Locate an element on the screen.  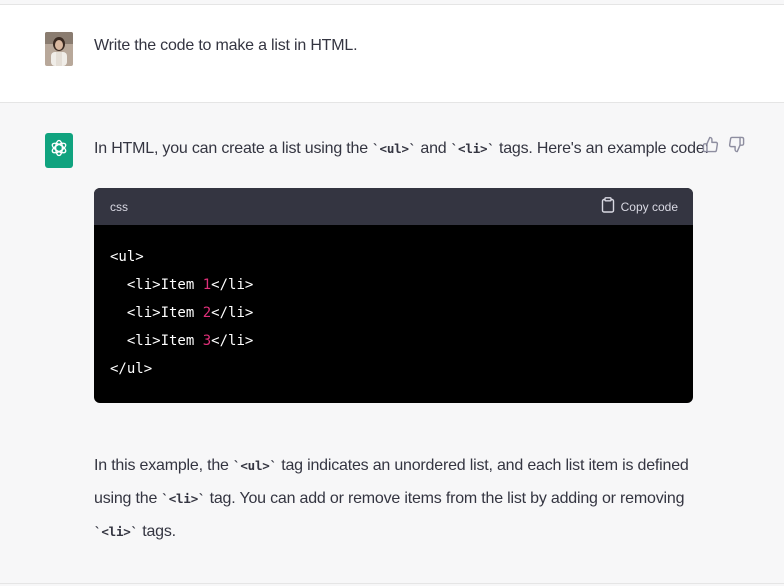
openai-logo-icon is located at coordinates (59, 150).